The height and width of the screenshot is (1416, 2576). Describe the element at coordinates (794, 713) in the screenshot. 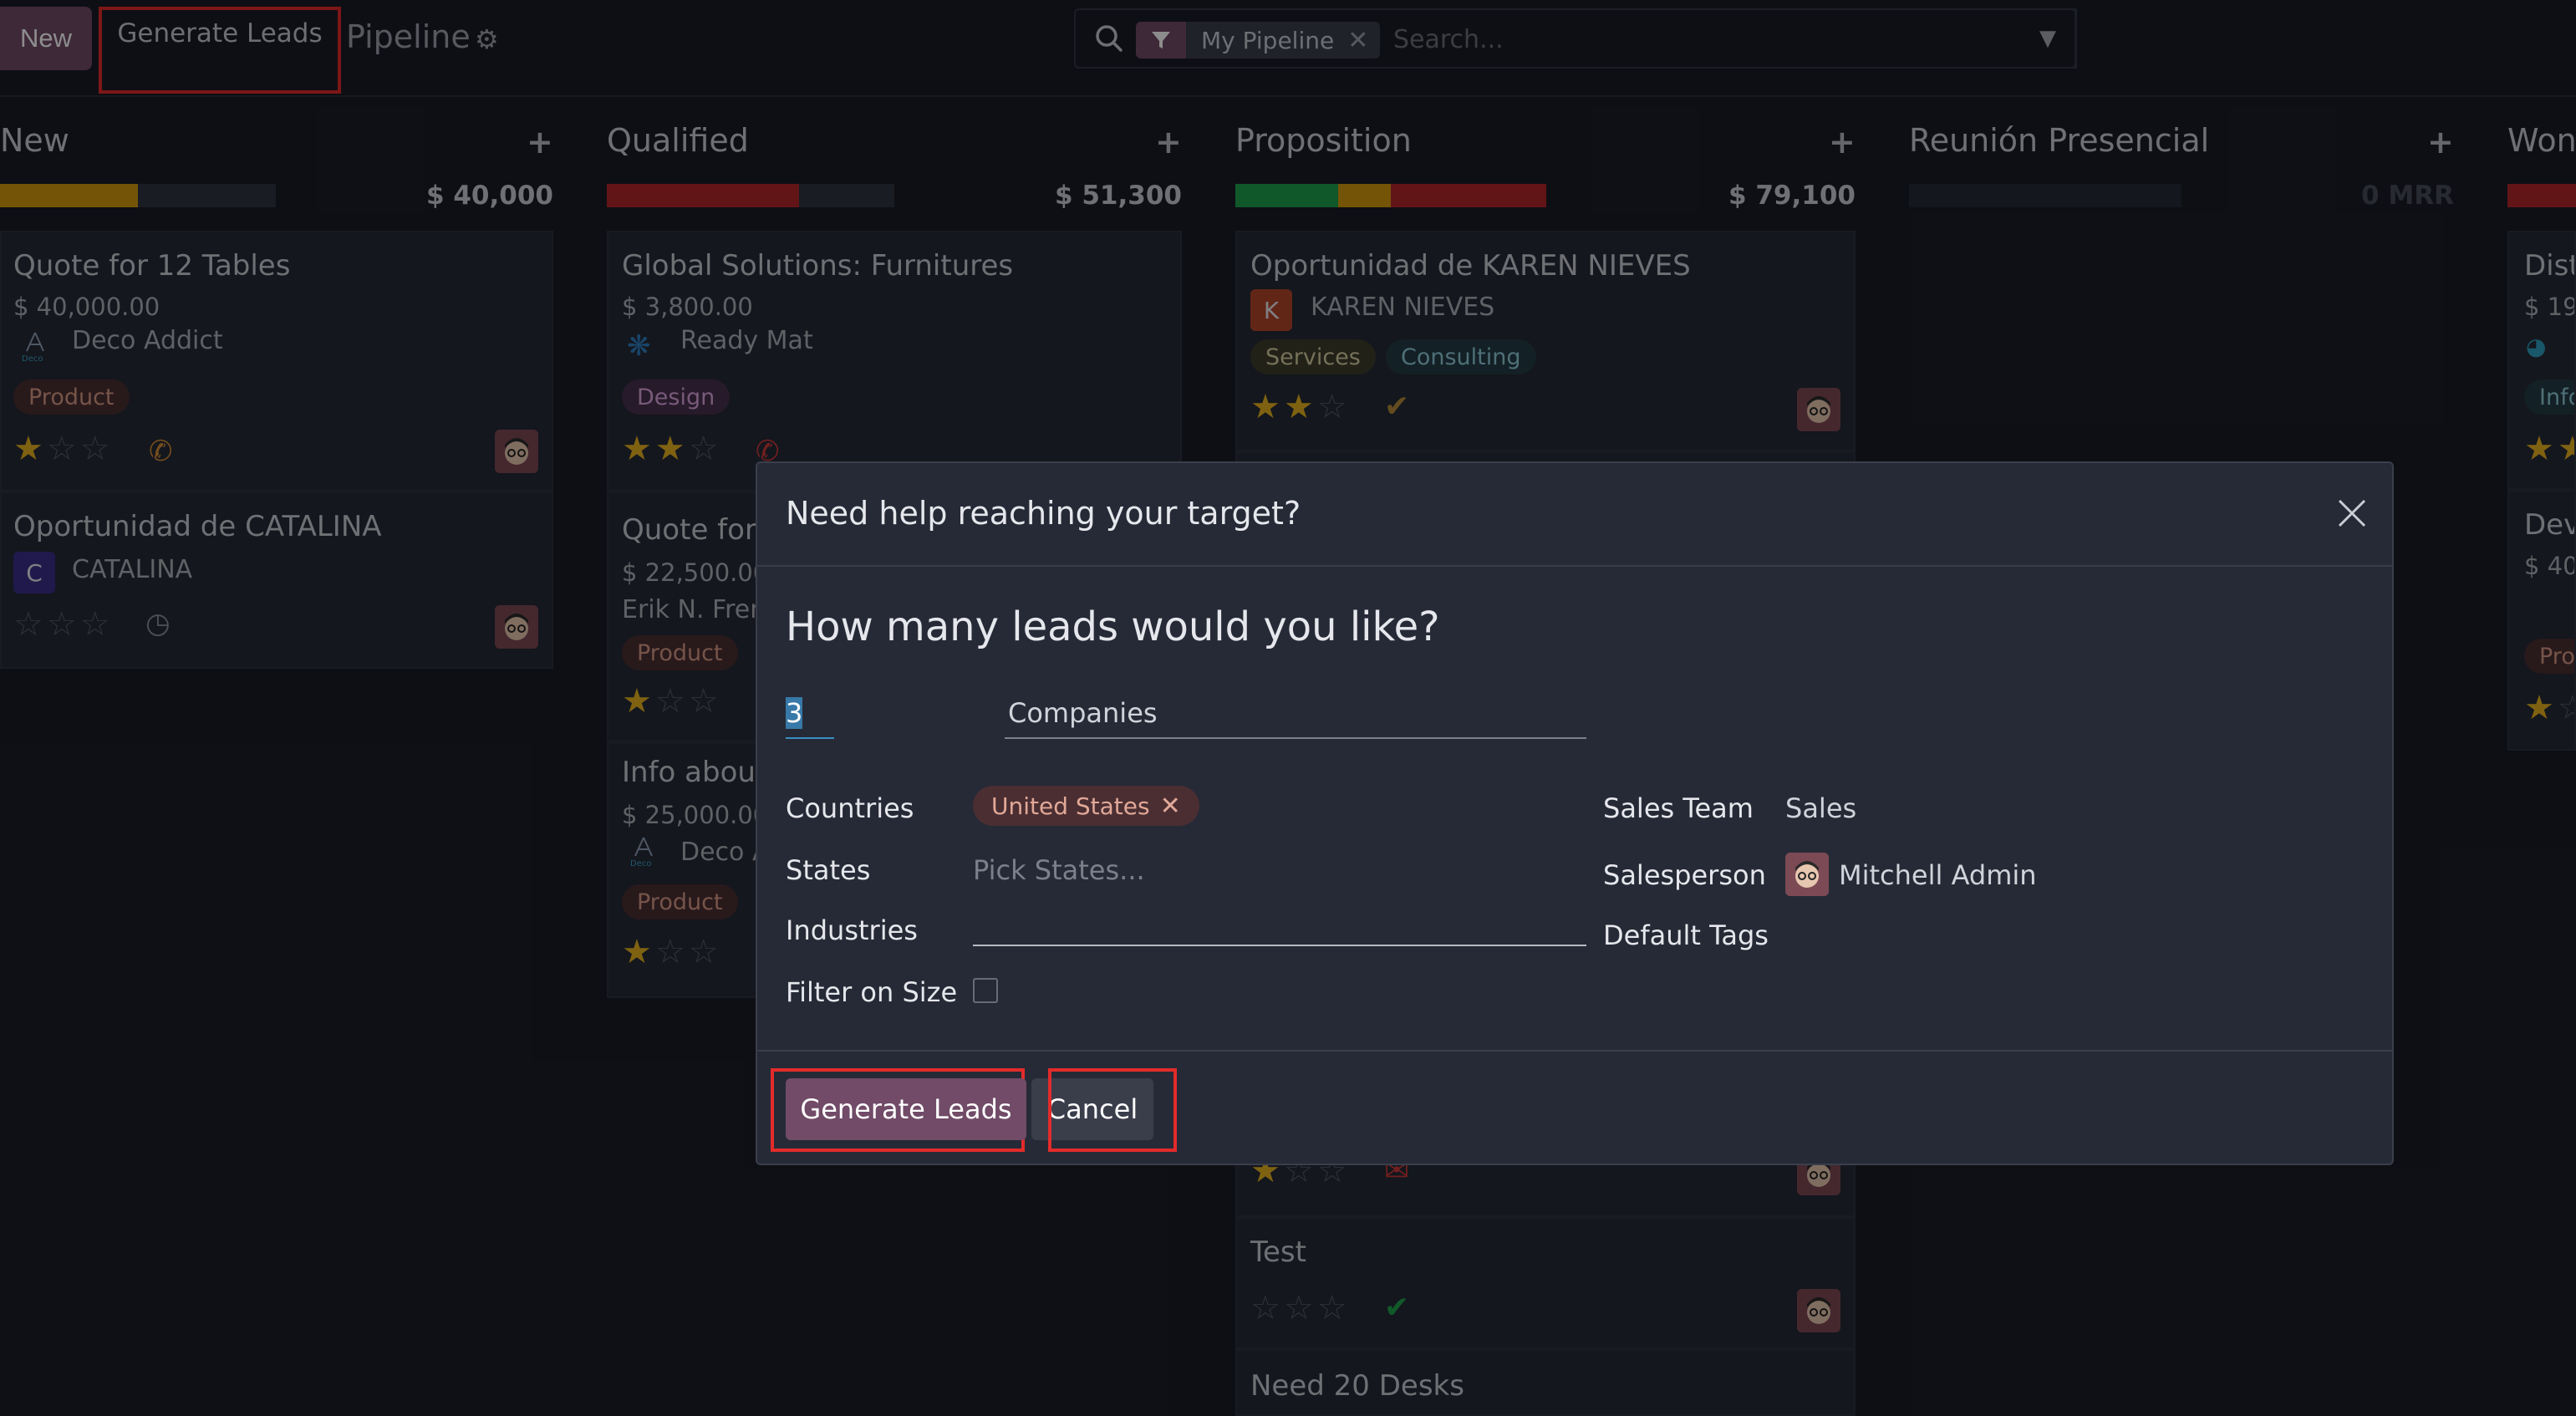

I see `lead-count-value: 3` at that location.